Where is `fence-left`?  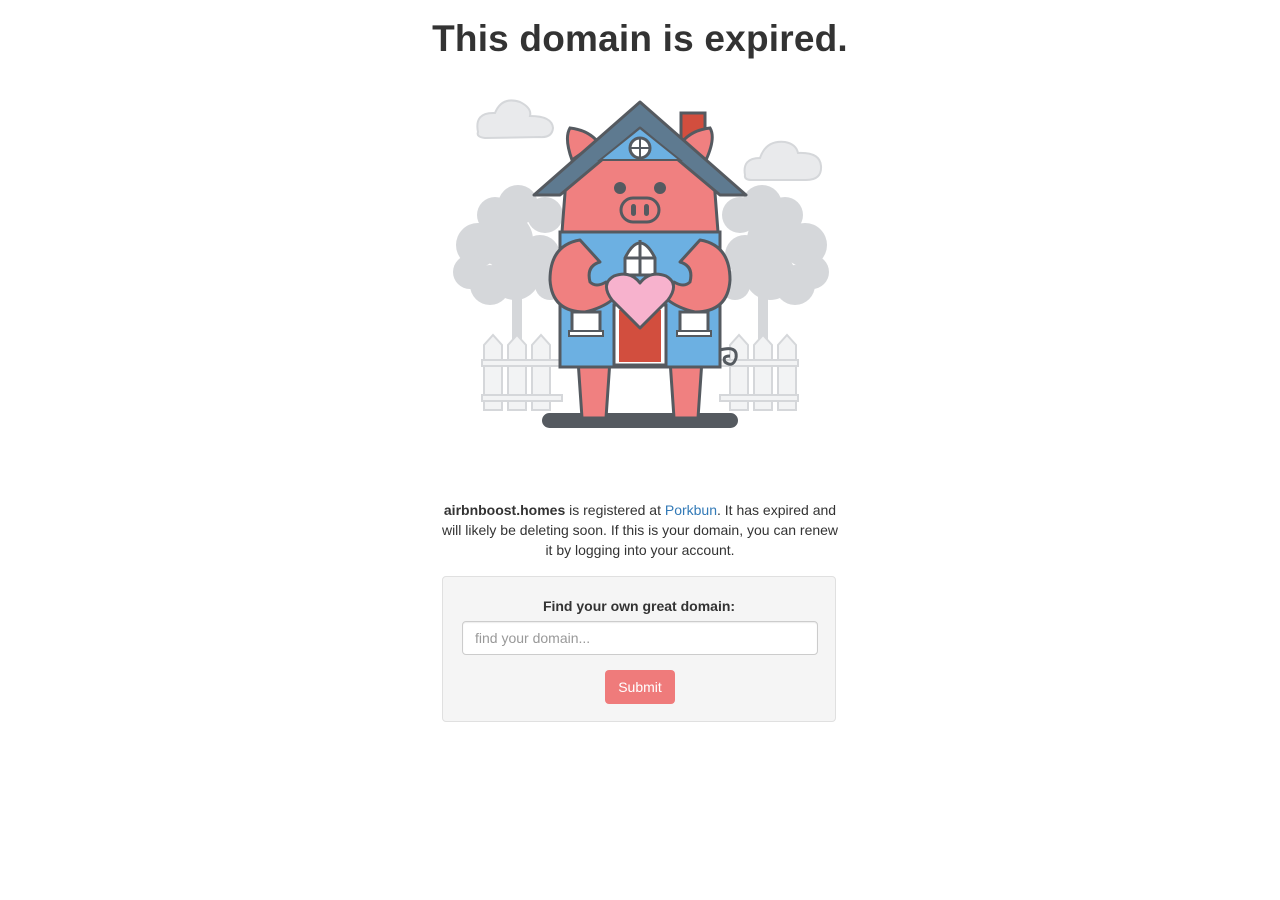 fence-left is located at coordinates (522, 372).